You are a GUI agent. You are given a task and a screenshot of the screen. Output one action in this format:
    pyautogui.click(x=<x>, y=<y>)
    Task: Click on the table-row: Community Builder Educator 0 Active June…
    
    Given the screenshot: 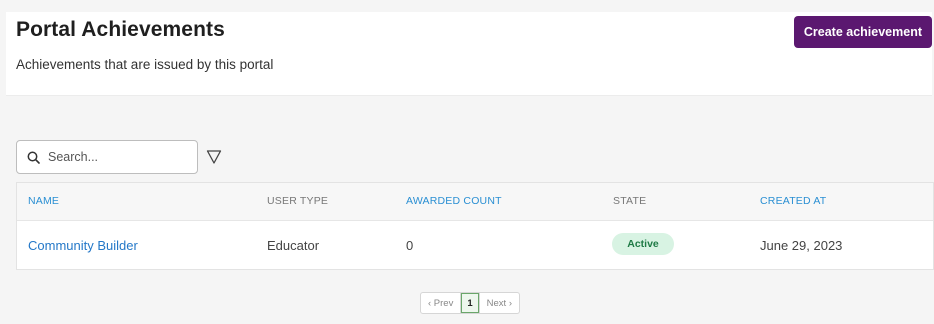 What is the action you would take?
    pyautogui.click(x=475, y=245)
    